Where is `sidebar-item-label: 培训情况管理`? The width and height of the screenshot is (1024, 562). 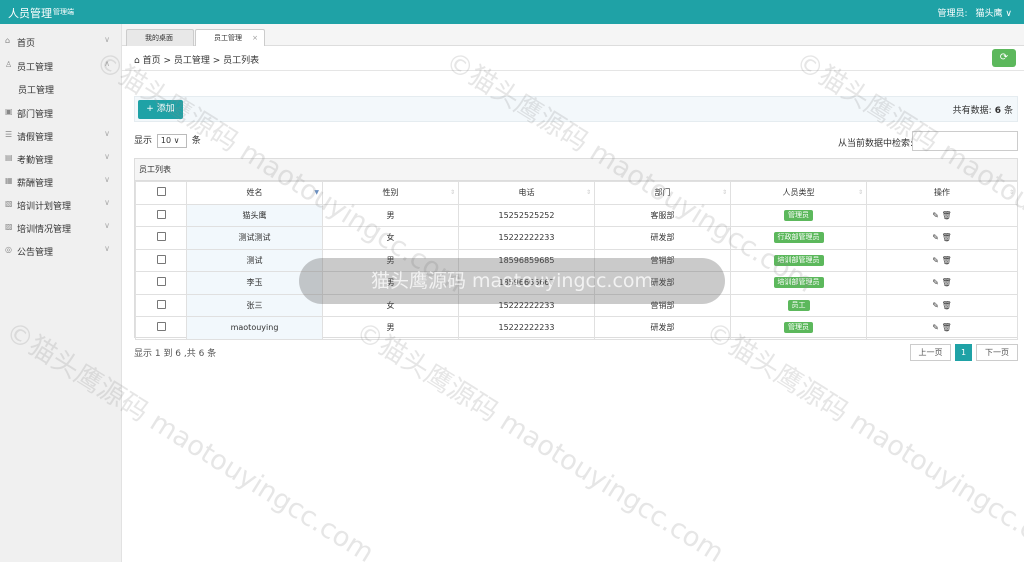 sidebar-item-label: 培训情况管理 is located at coordinates (44, 230).